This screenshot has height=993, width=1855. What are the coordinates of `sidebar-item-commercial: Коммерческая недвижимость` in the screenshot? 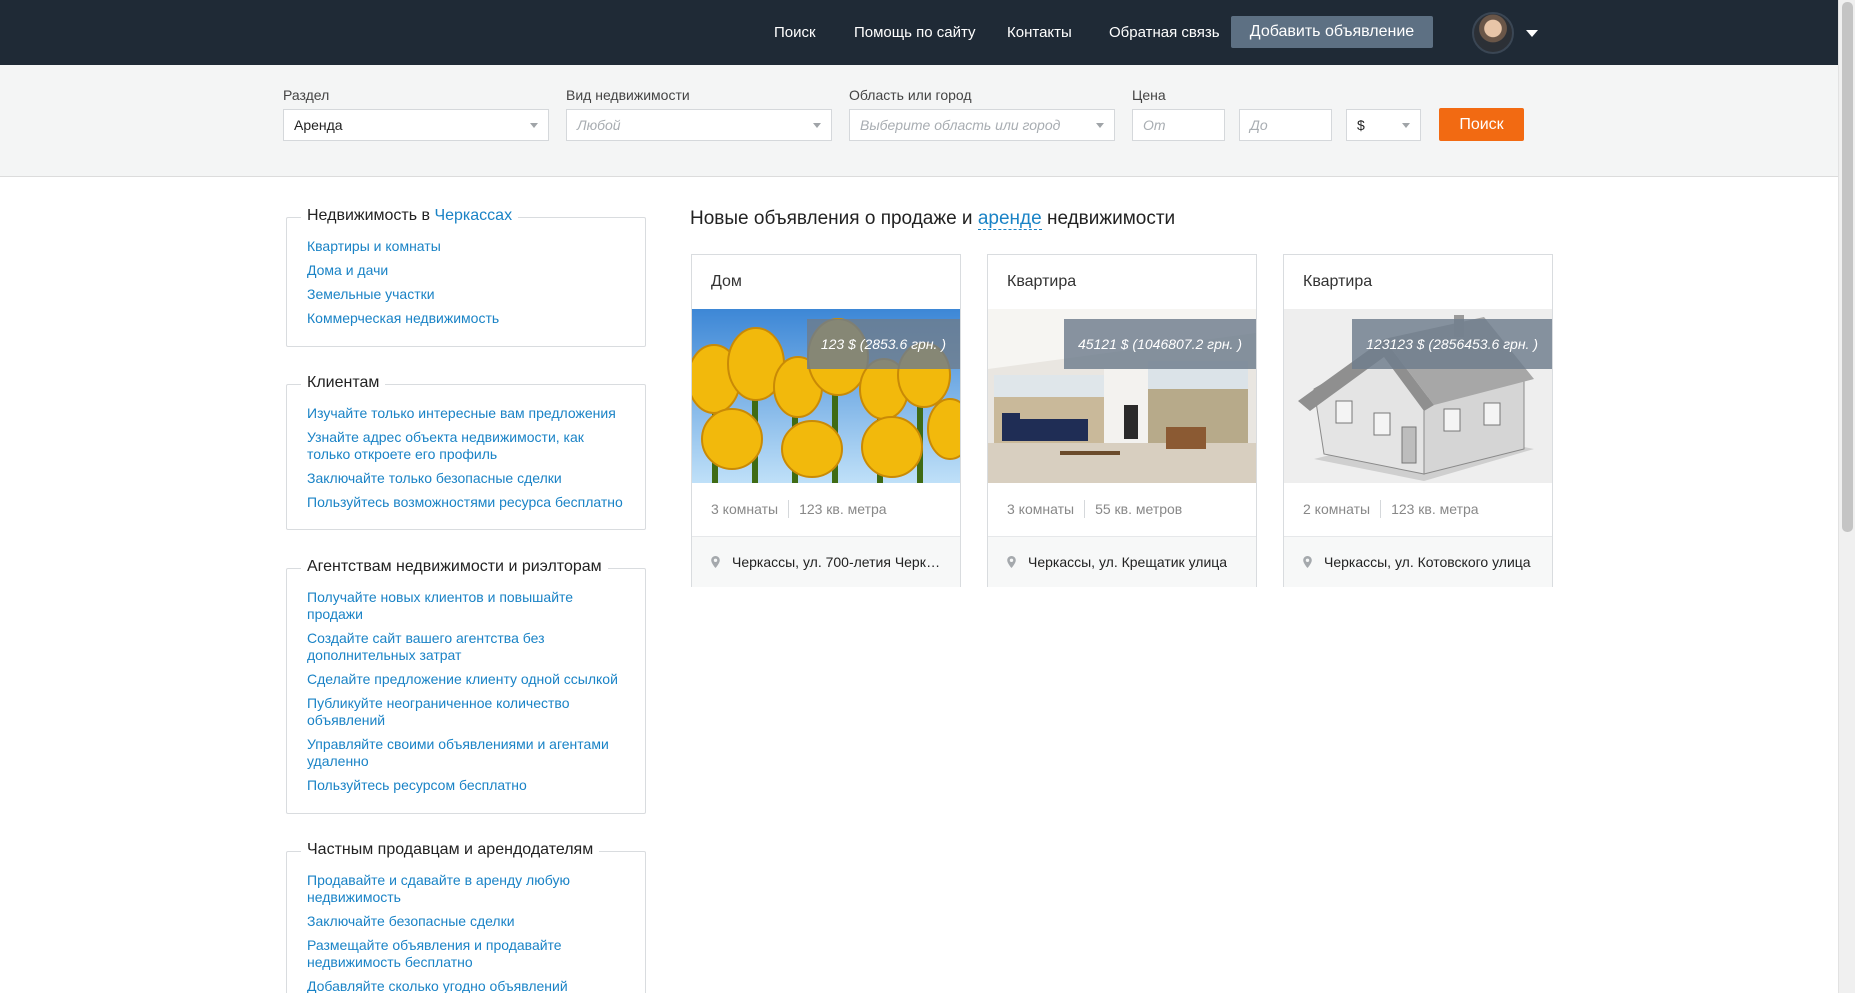 It's located at (466, 318).